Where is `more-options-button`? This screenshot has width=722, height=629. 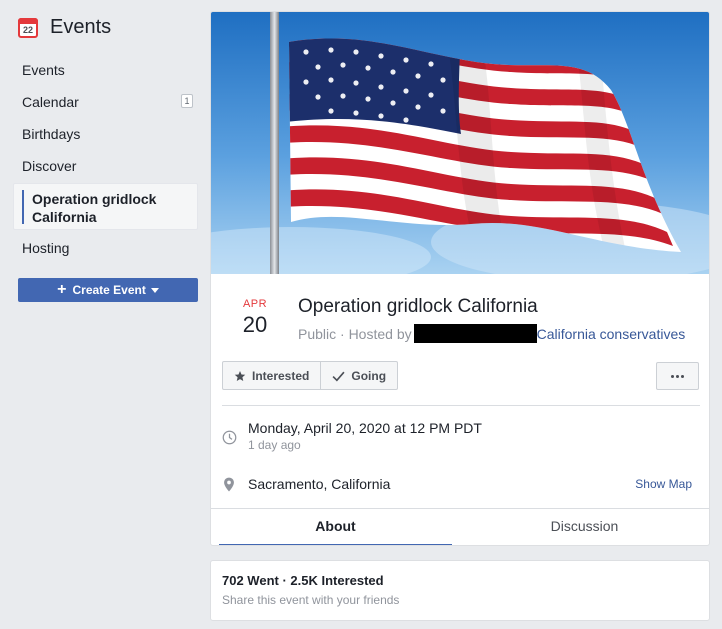
more-options-button is located at coordinates (677, 376).